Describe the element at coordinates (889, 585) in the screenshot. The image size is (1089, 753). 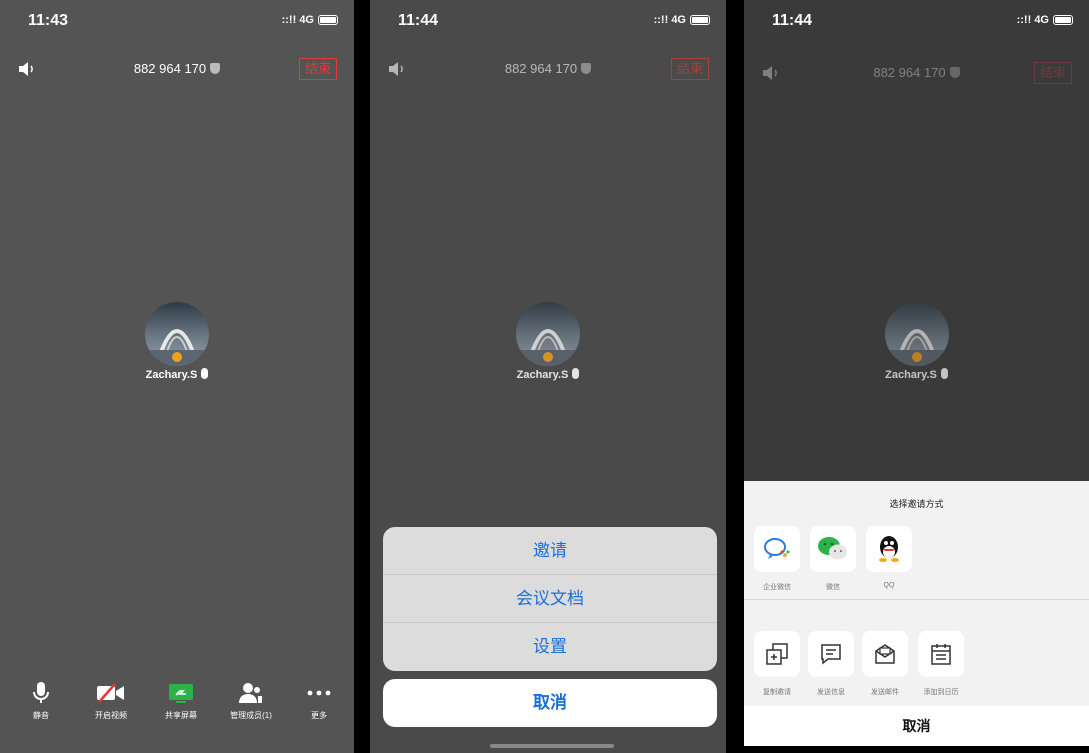
I see `qq-label: QQ` at that location.